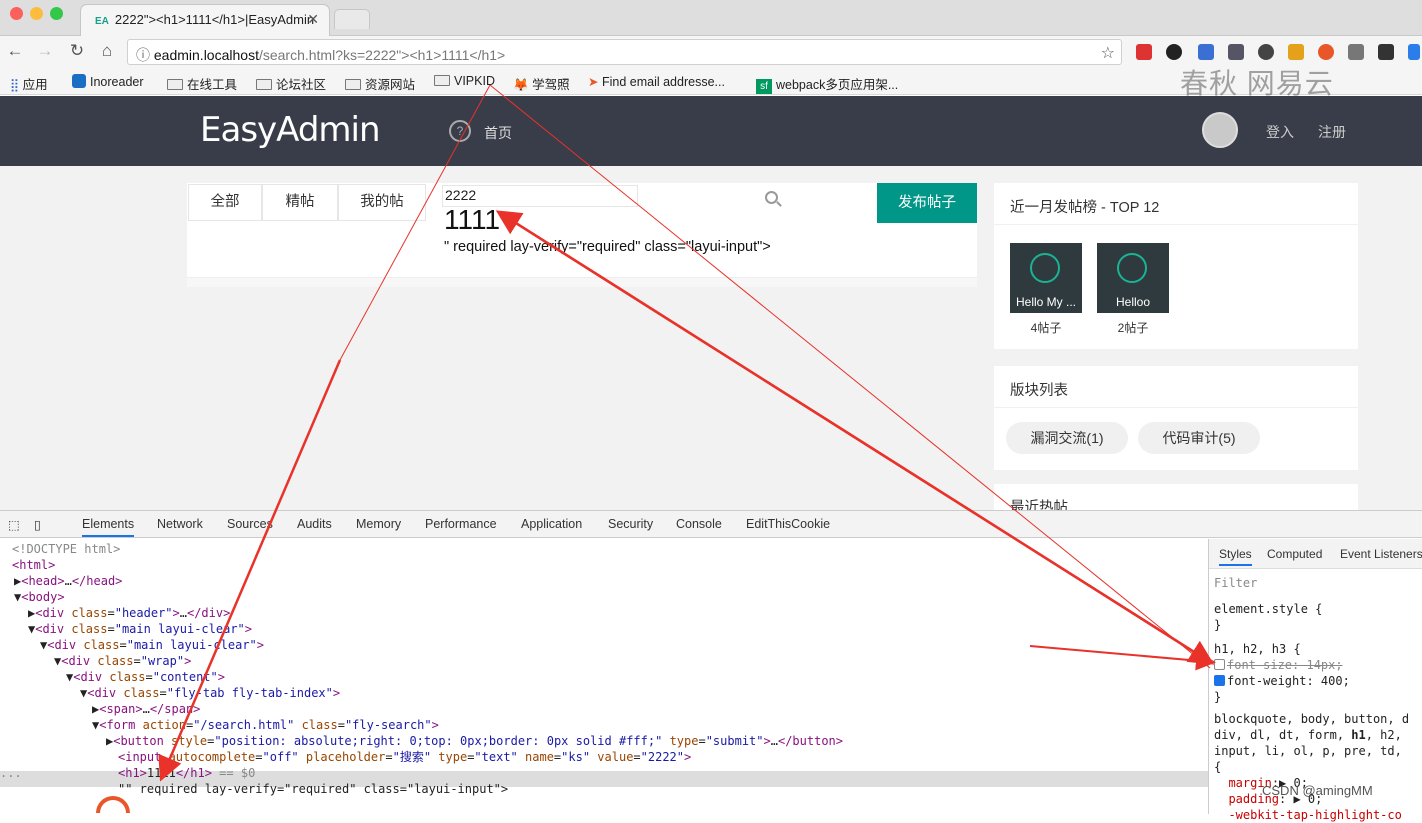 This screenshot has height=823, width=1422. Describe the element at coordinates (1280, 132) in the screenshot. I see `login-link: 登入` at that location.